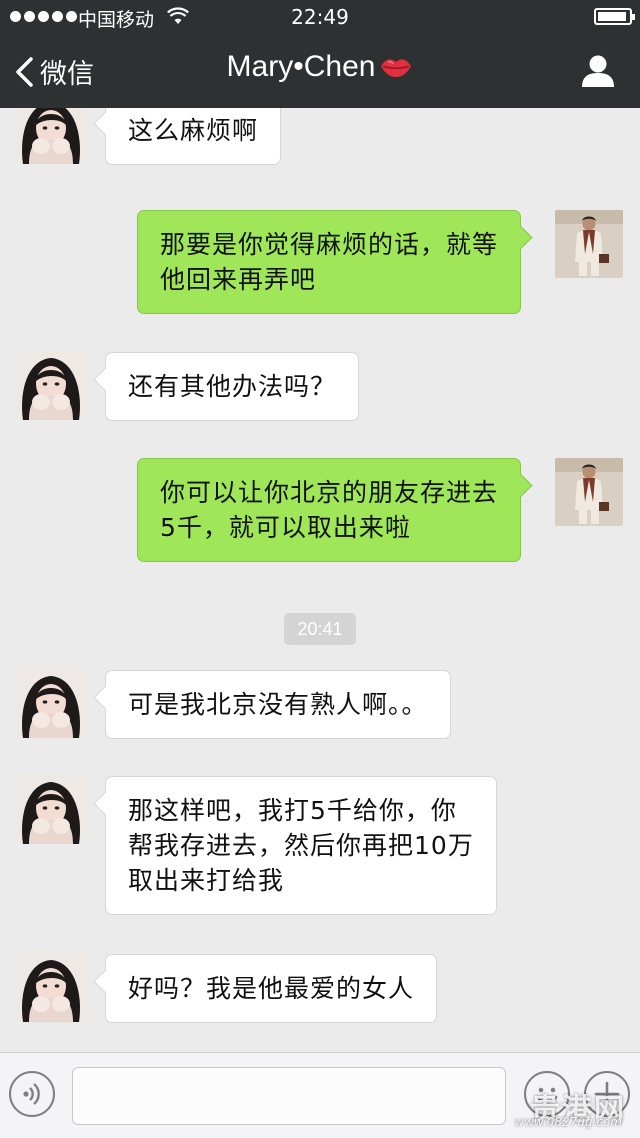  I want to click on message-bubble: 好吗？我是他最爱的女人, so click(271, 988).